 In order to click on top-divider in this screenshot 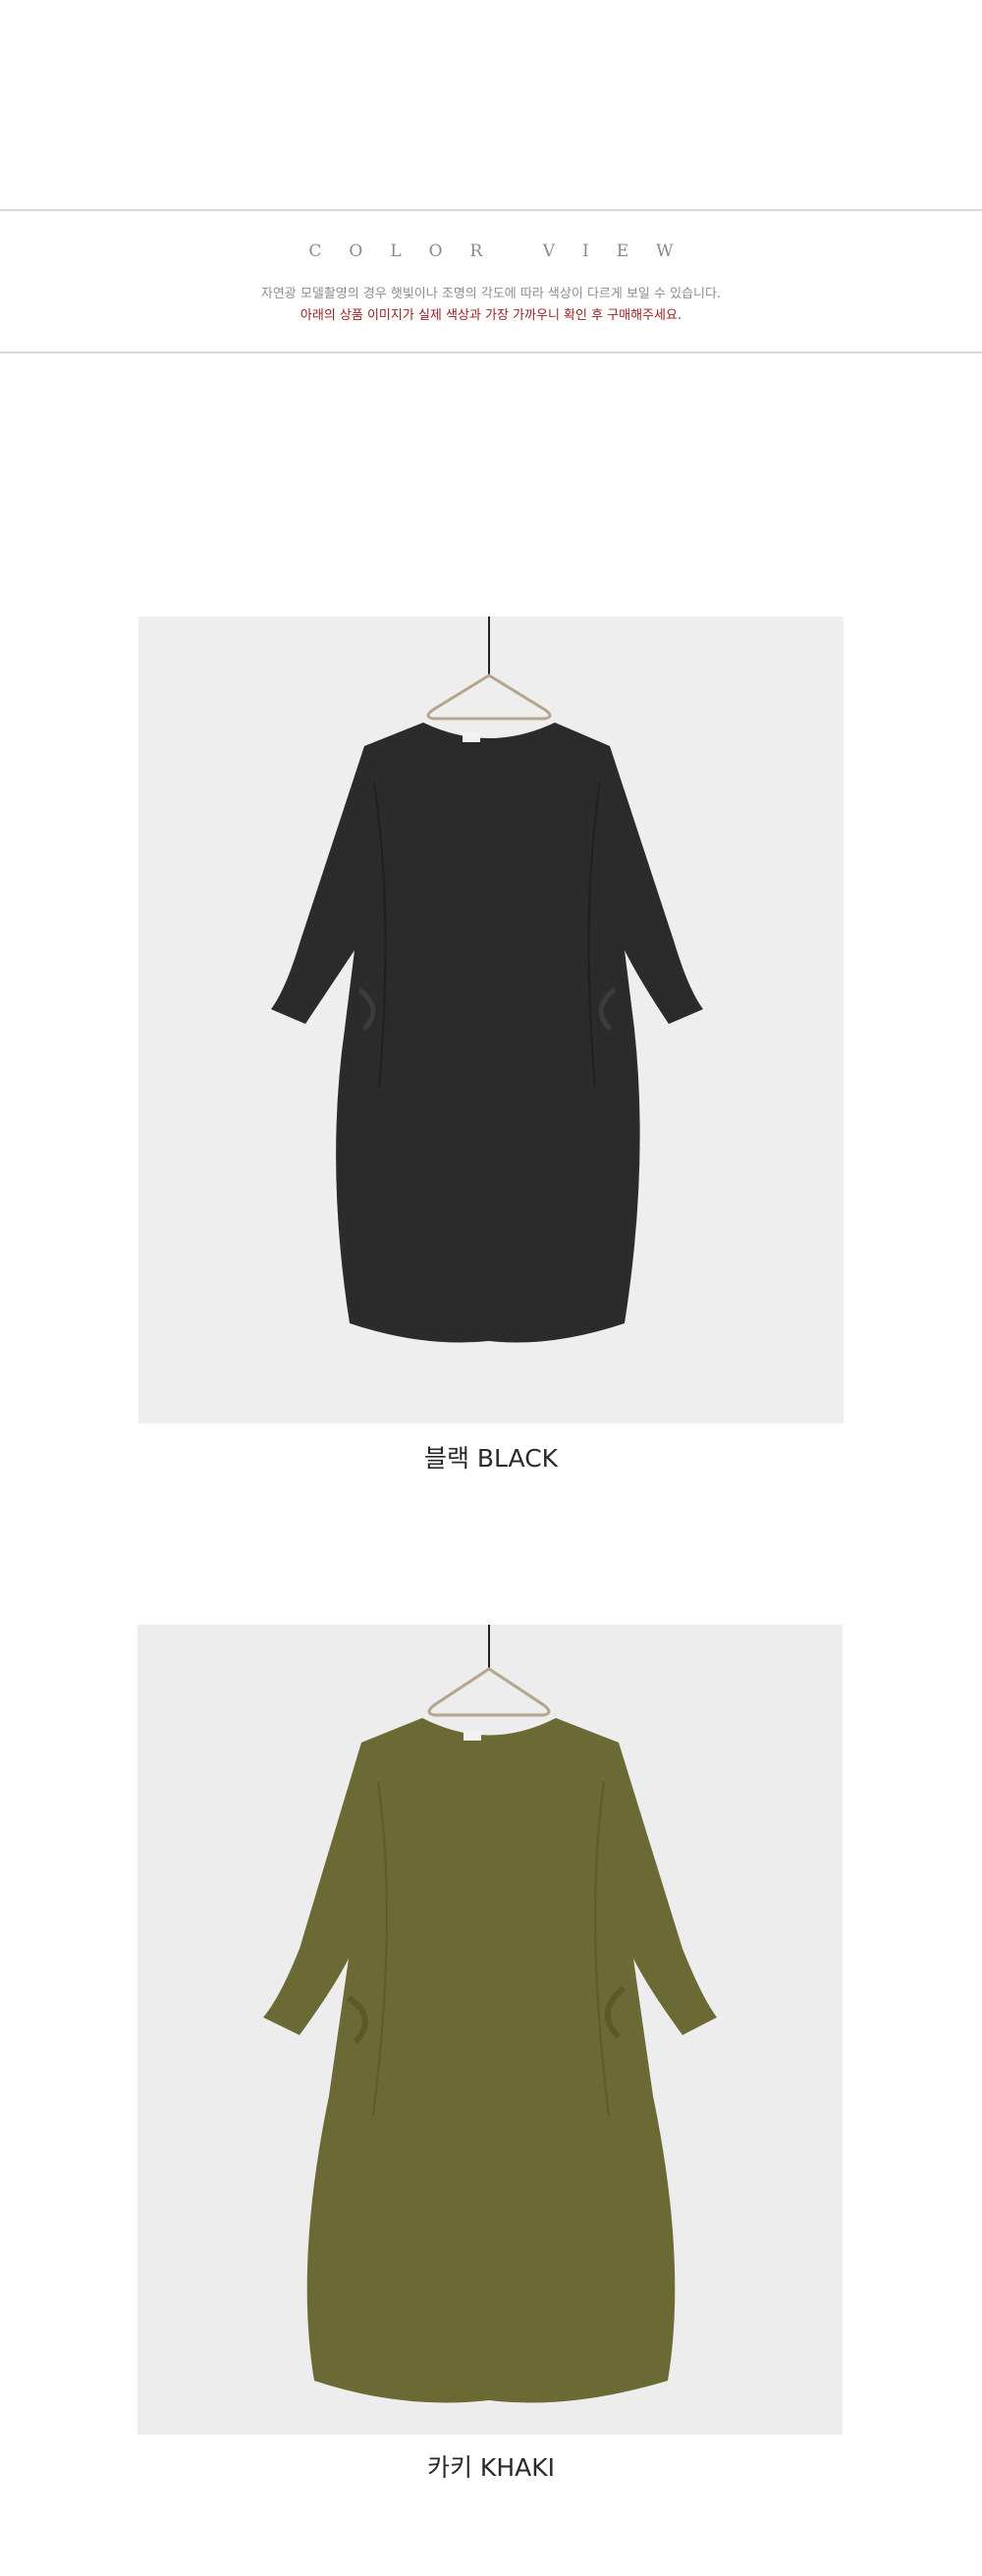, I will do `click(491, 210)`.